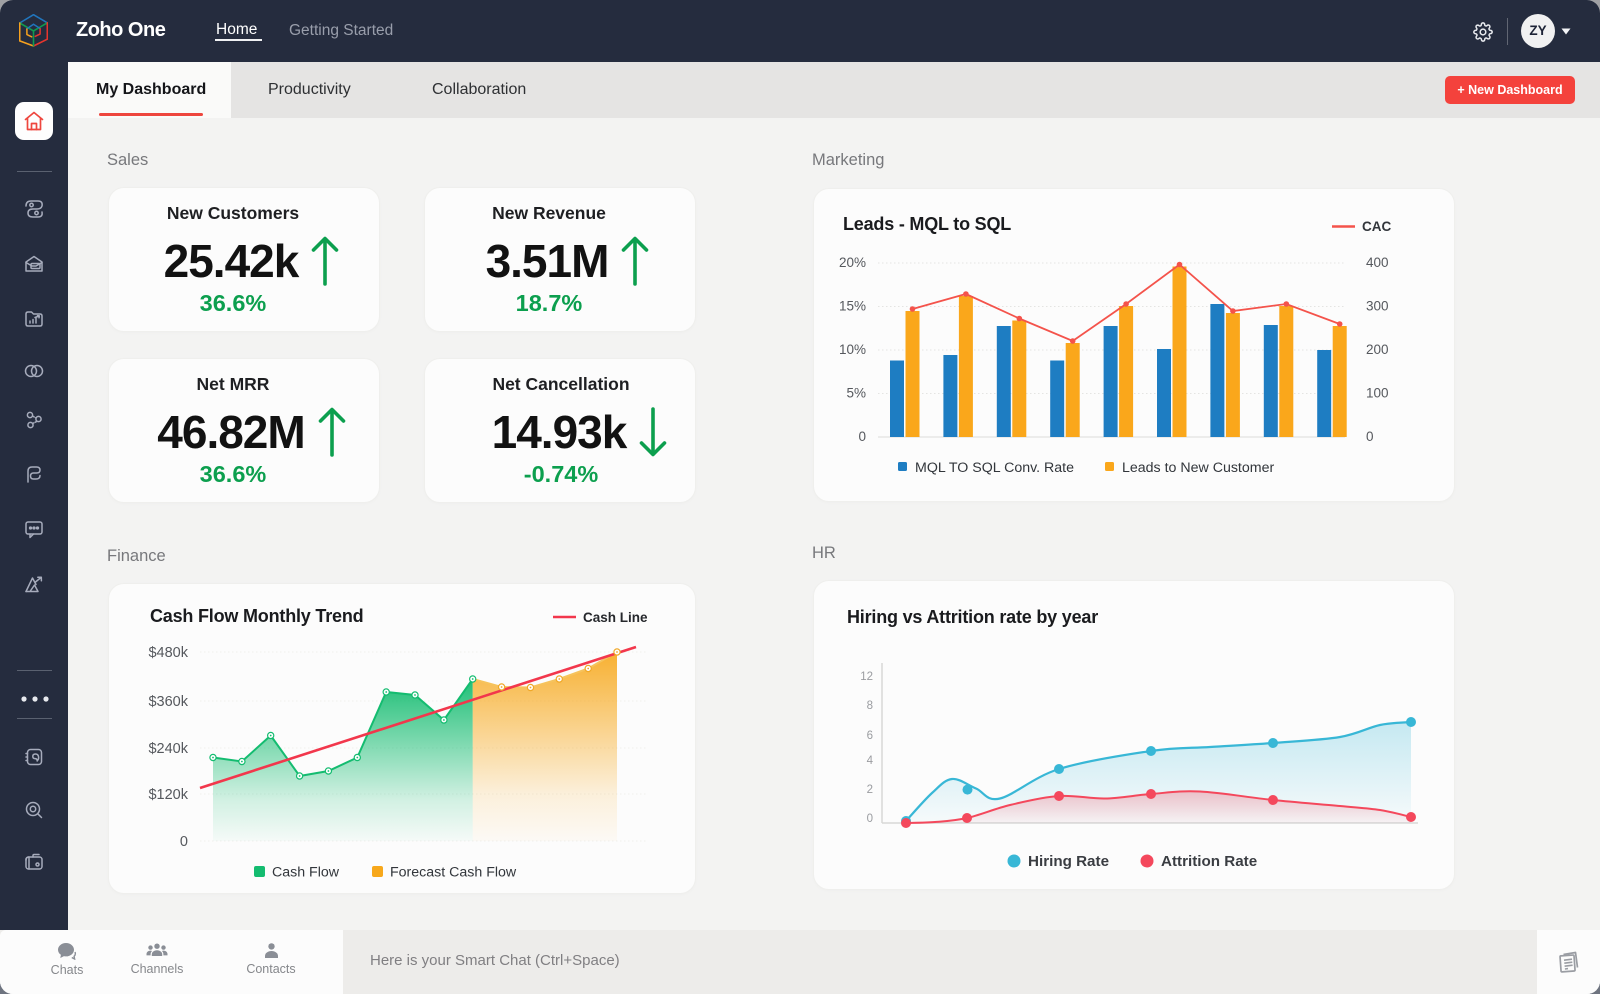  What do you see at coordinates (870, 706) in the screenshot?
I see `svg-text: 8` at bounding box center [870, 706].